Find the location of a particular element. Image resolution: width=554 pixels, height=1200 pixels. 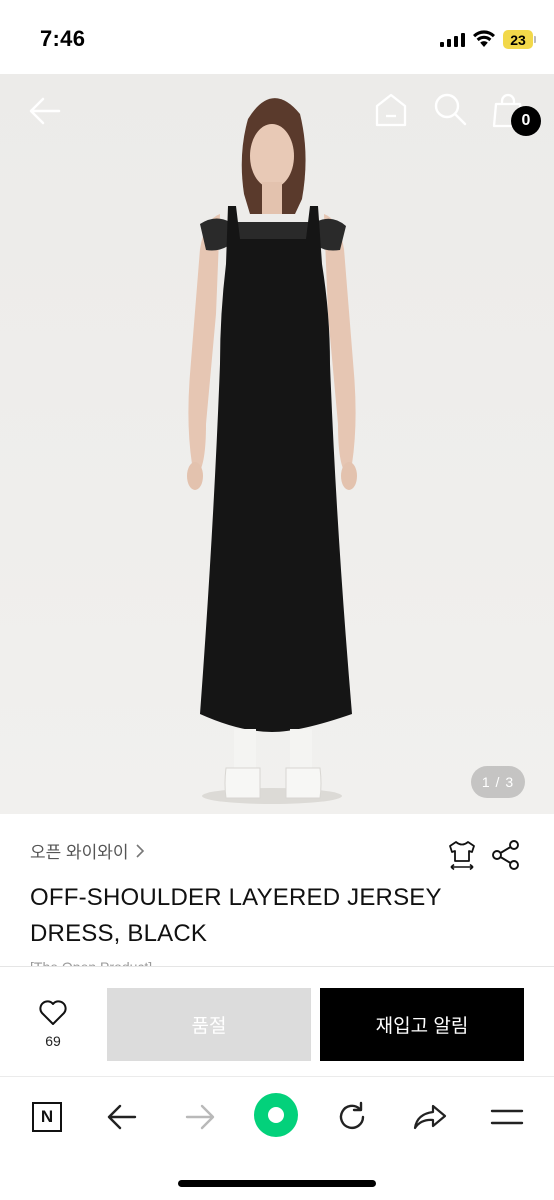

brand-link: 오픈 와이와이 is located at coordinates (87, 850).